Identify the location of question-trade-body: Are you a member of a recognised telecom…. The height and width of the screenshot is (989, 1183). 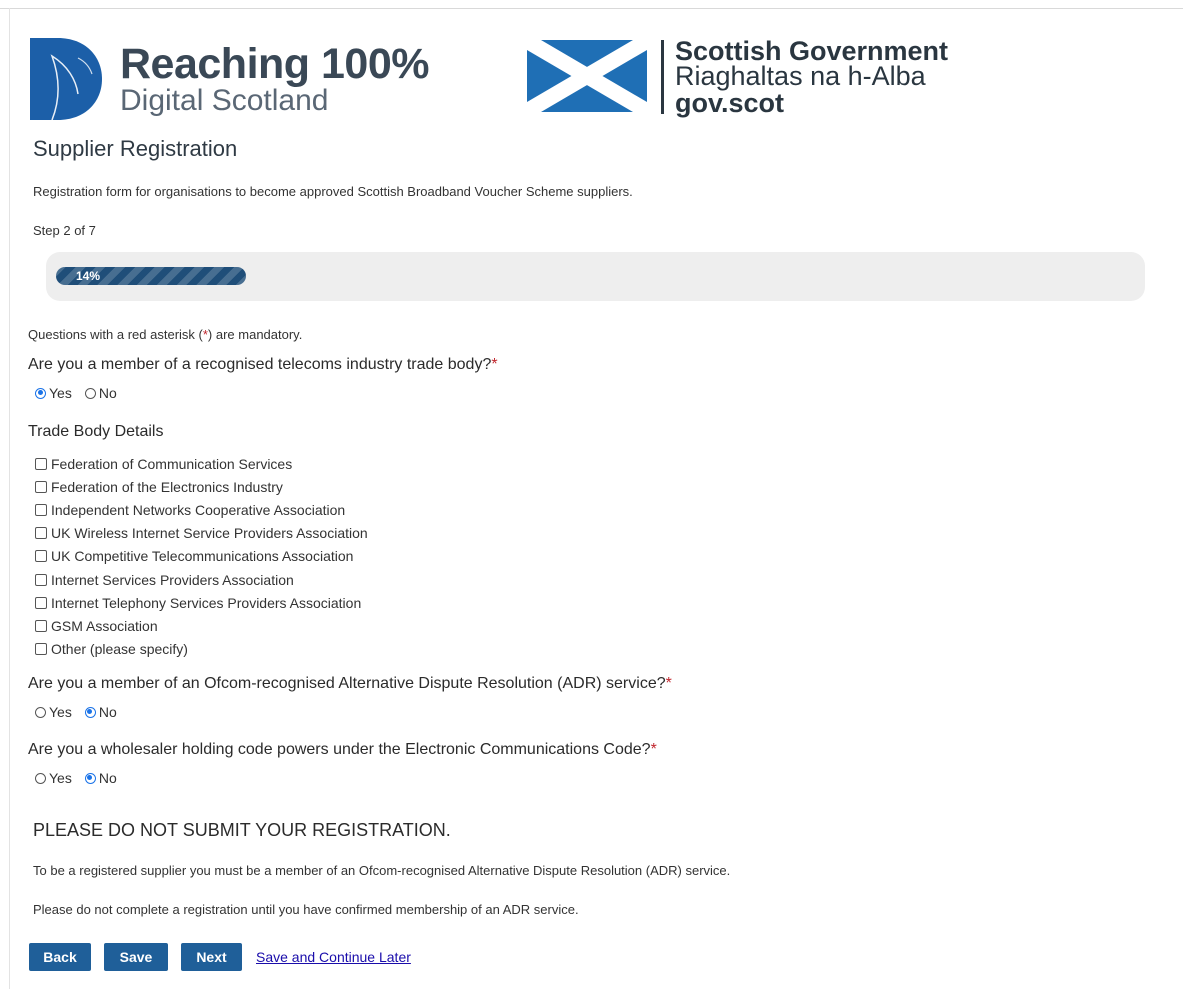
(263, 365).